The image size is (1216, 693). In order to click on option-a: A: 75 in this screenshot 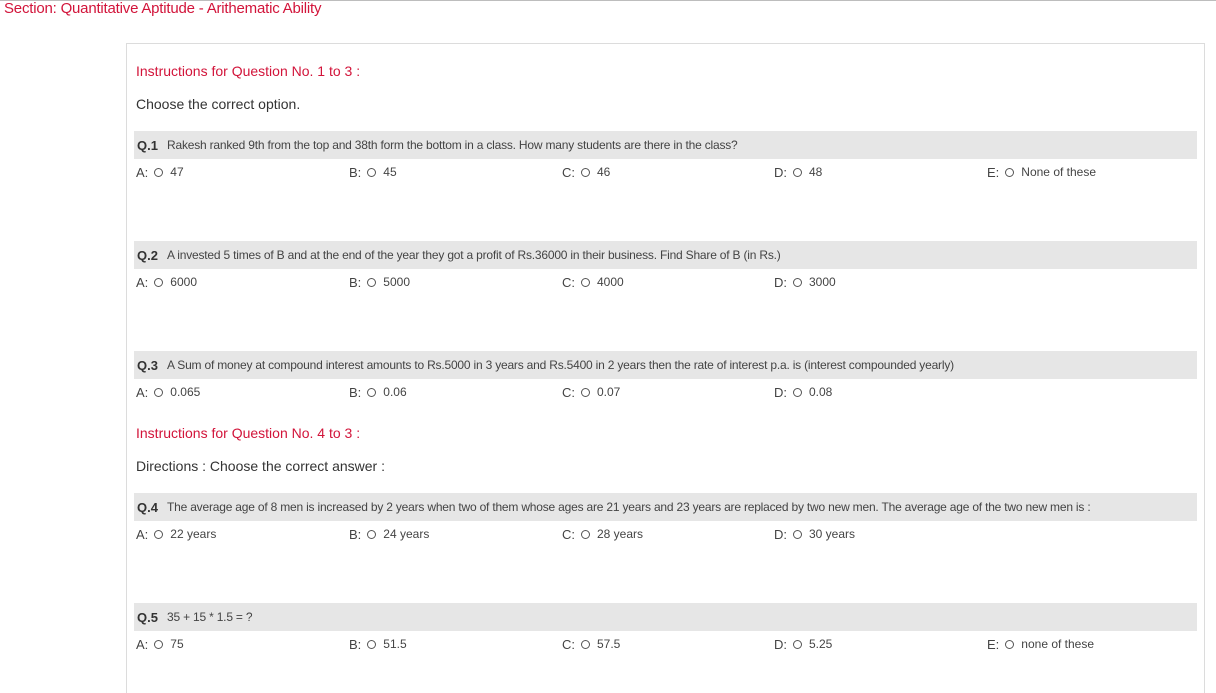, I will do `click(160, 644)`.